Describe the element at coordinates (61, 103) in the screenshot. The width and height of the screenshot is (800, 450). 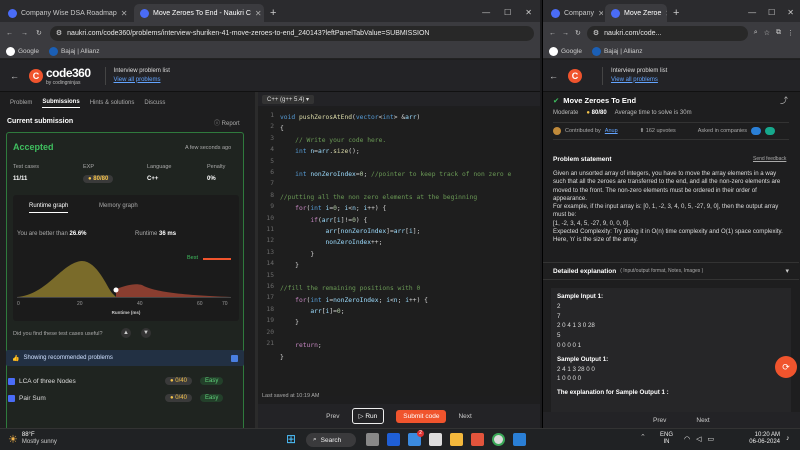
I see `tab-submissions: Submissions` at that location.